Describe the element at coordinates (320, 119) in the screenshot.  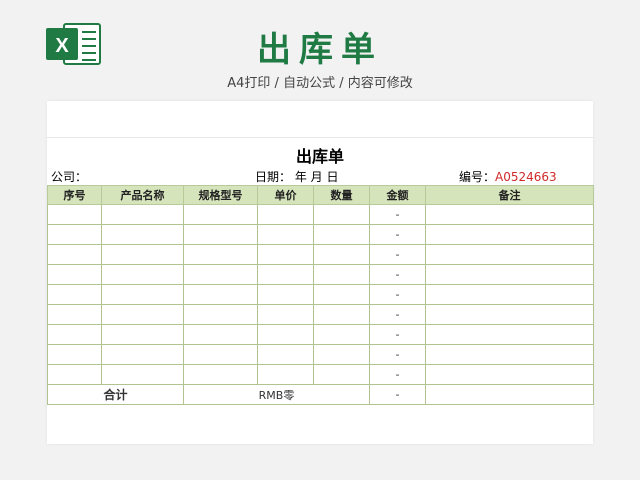
I see `blank-row` at that location.